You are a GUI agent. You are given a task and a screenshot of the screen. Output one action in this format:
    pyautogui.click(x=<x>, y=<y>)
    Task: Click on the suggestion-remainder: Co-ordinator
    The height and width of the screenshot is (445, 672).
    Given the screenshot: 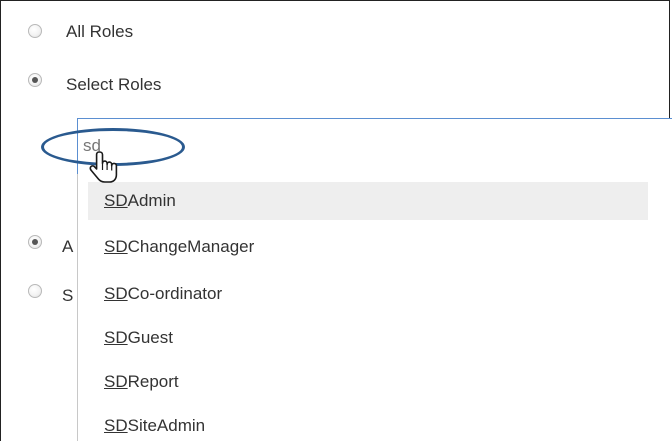 What is the action you would take?
    pyautogui.click(x=175, y=293)
    